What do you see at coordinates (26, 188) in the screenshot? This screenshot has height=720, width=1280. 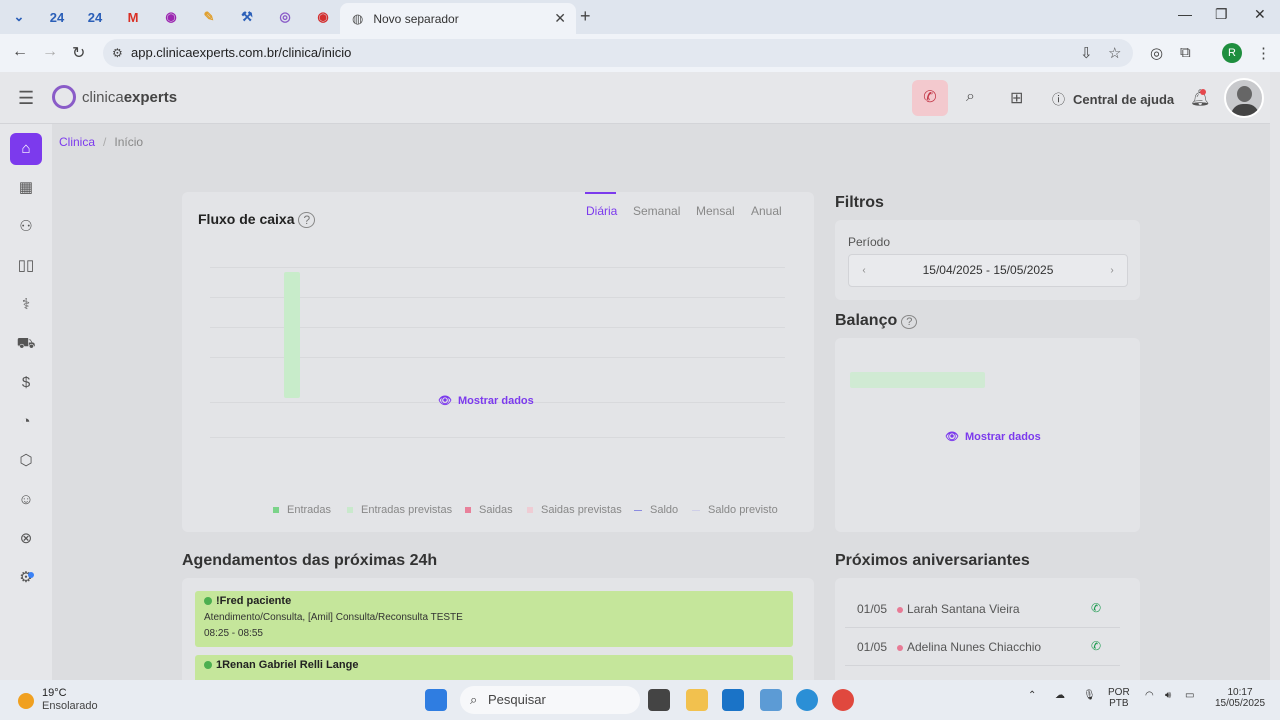 I see `calendar-icon: ▦` at bounding box center [26, 188].